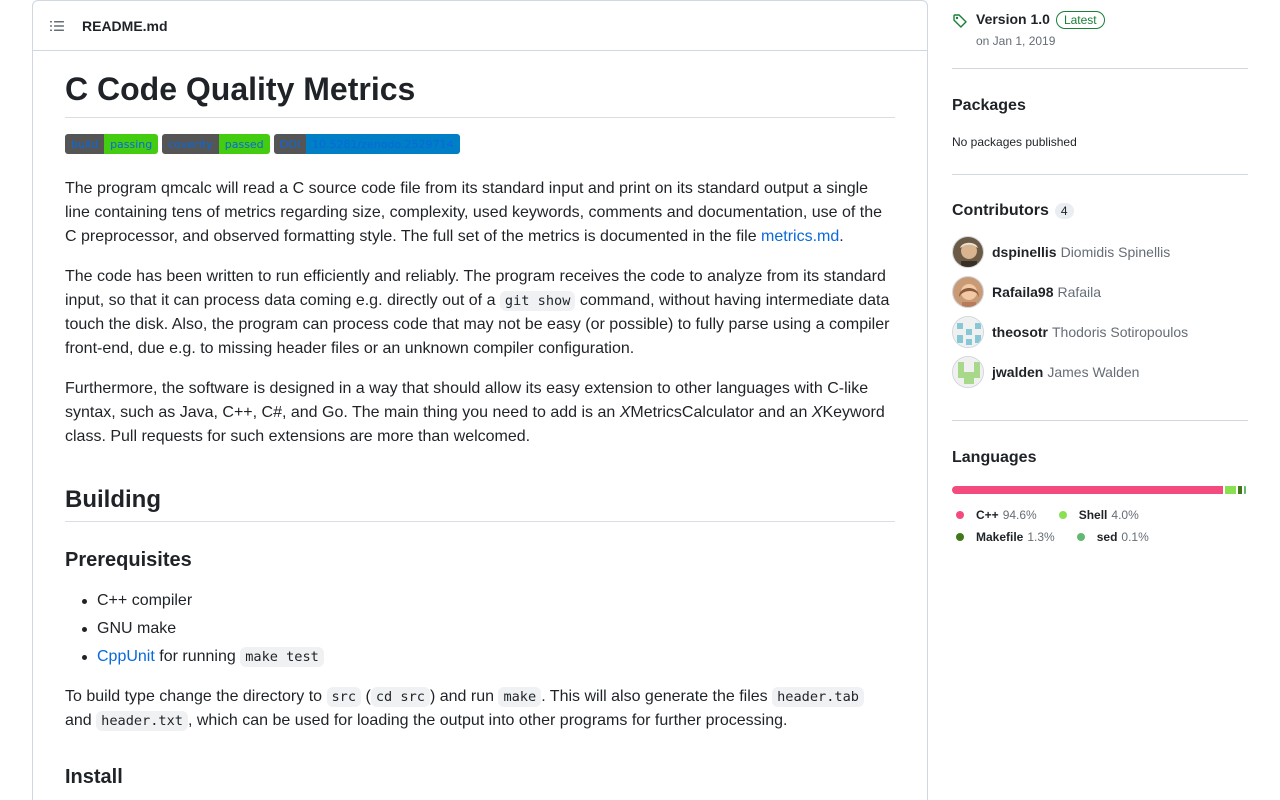 The height and width of the screenshot is (800, 1280). What do you see at coordinates (1100, 211) in the screenshot?
I see `contributors-heading: Contributors 4` at bounding box center [1100, 211].